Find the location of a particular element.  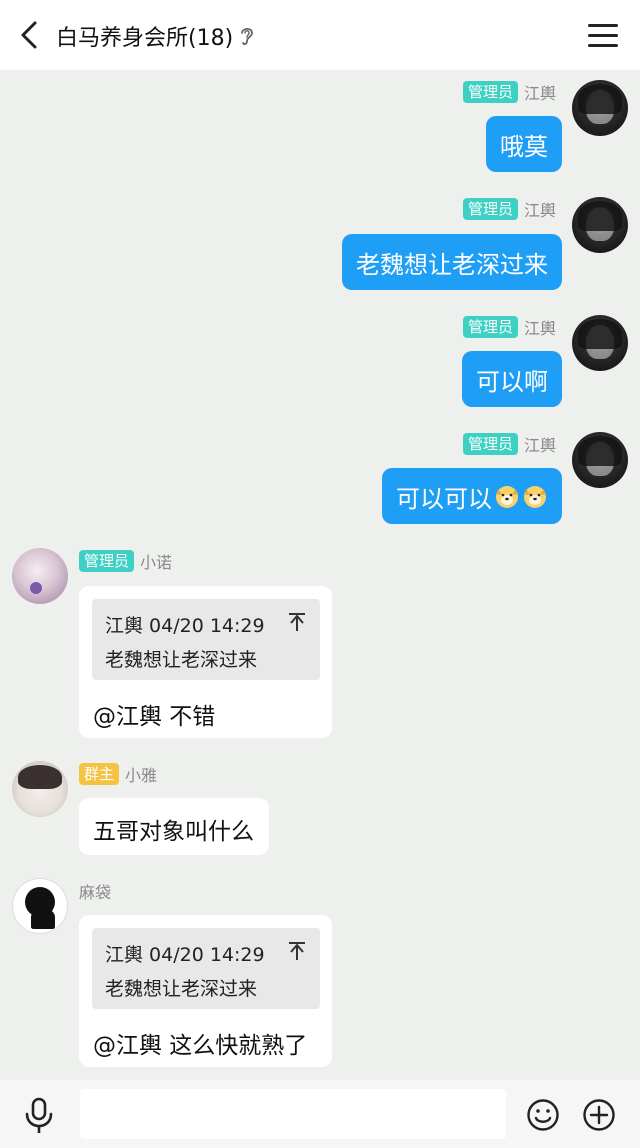

plus-circle-icon is located at coordinates (599, 1115).